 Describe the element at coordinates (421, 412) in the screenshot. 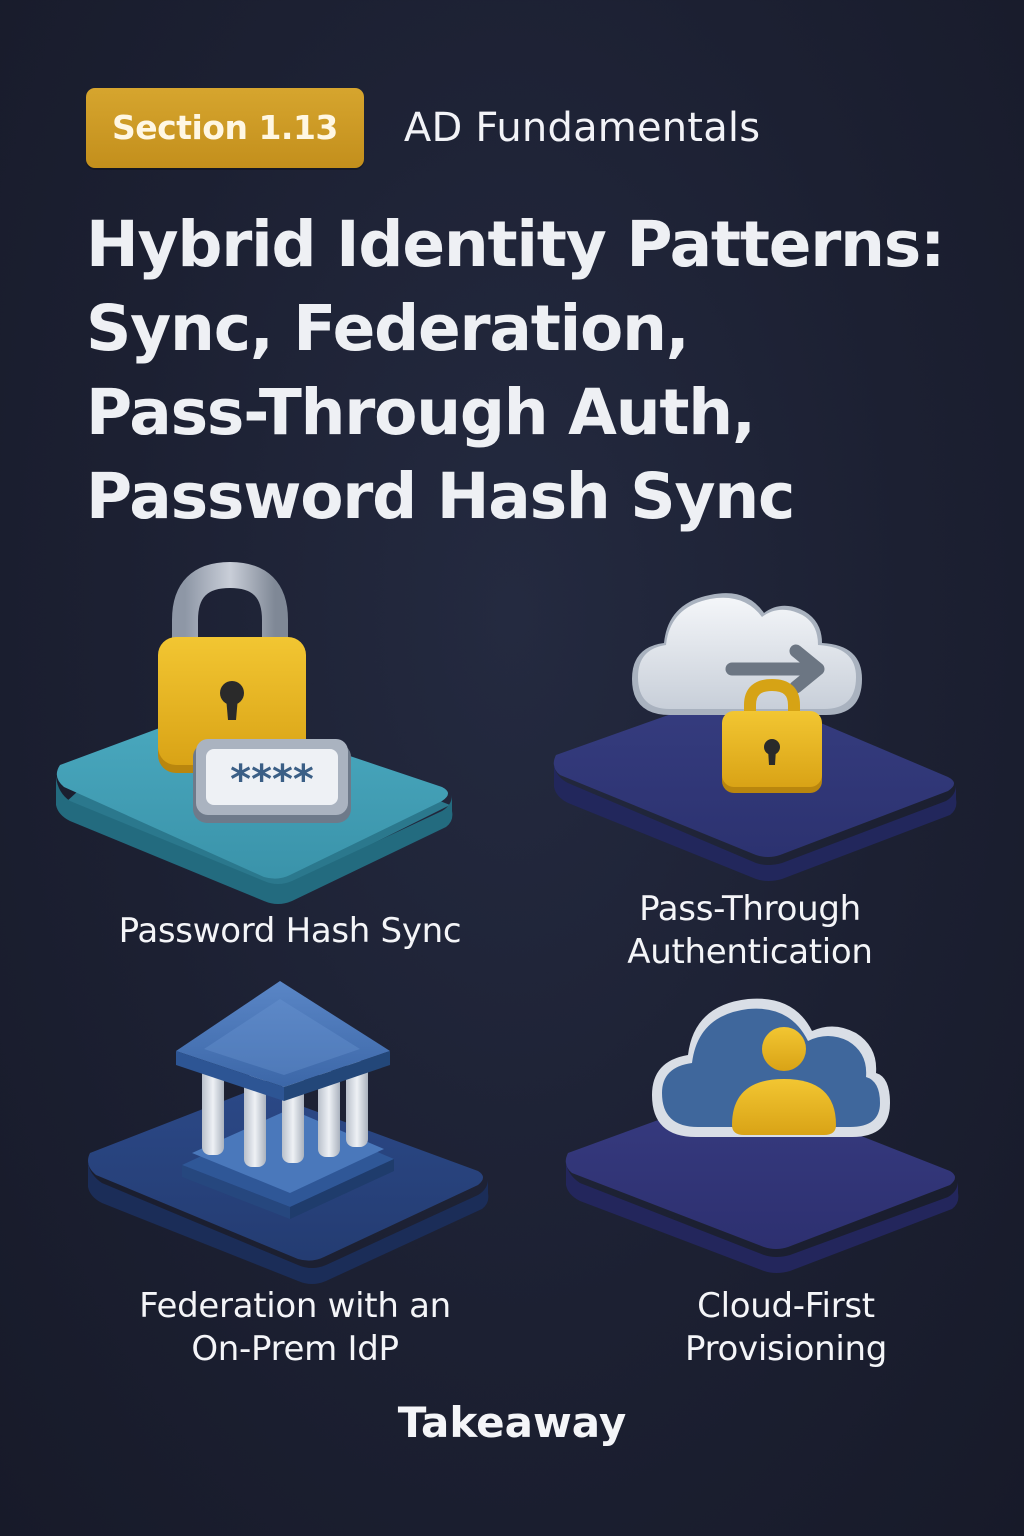

I see `title-line: Pass-Through Auth,` at that location.